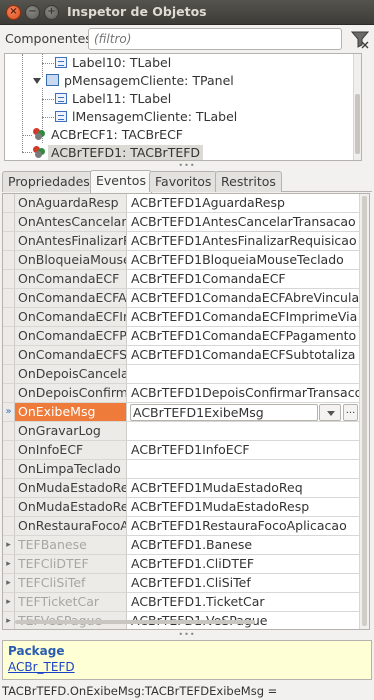 The image size is (374, 700). Describe the element at coordinates (243, 545) in the screenshot. I see `event-handler-value: ACBrTEFD1.Banese` at that location.